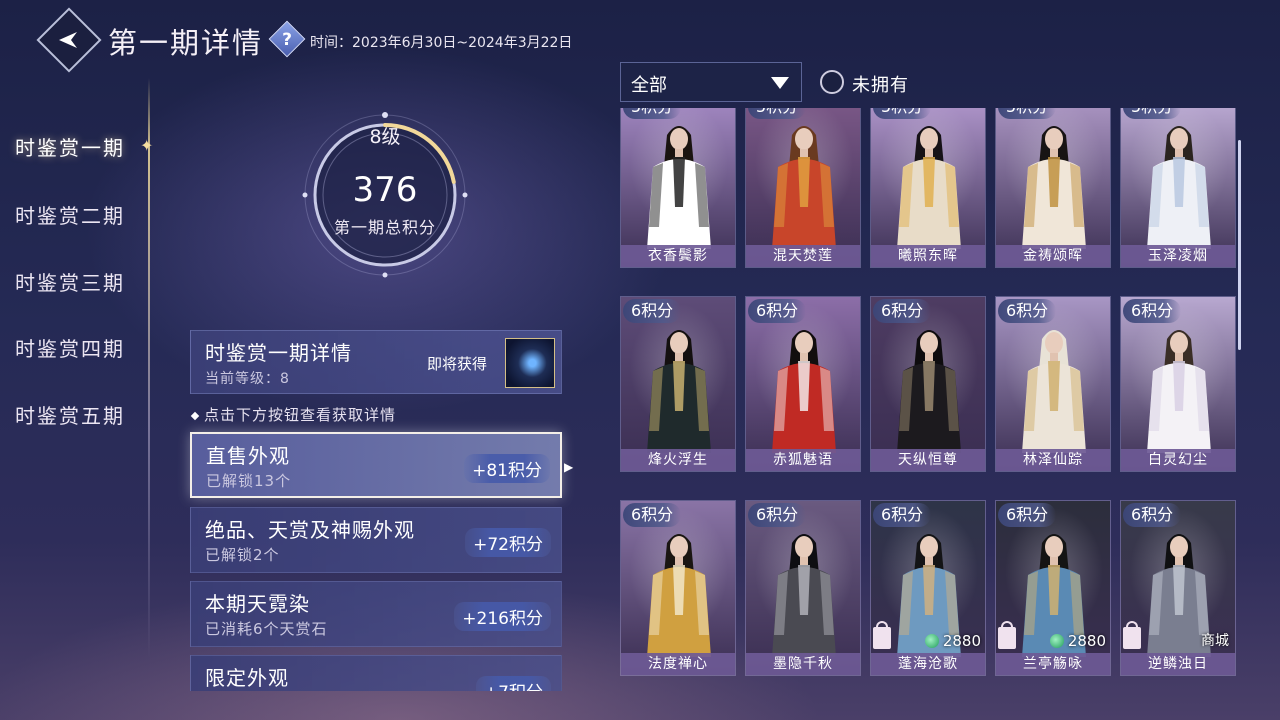 This screenshot has width=1280, height=720. I want to click on card-name: 林泽仙踪, so click(1053, 460).